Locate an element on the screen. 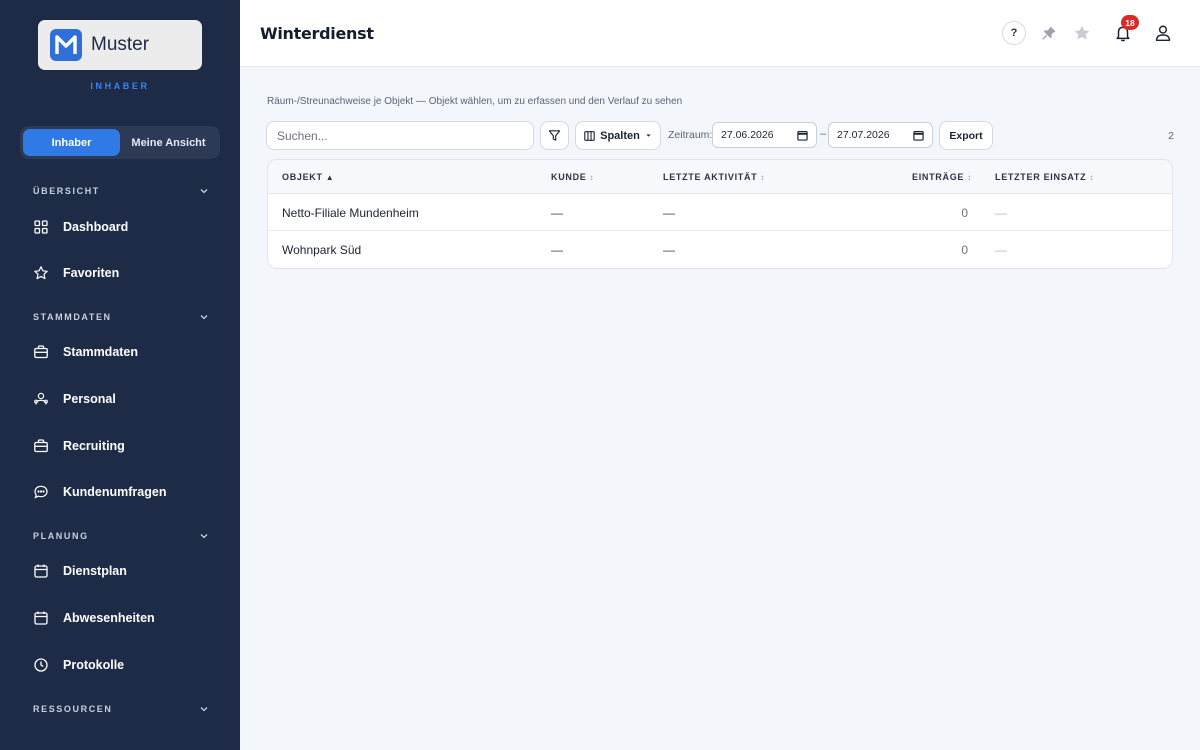 Image resolution: width=1200 pixels, height=750 pixels. section-master-data: STAMMDATEN is located at coordinates (121, 317).